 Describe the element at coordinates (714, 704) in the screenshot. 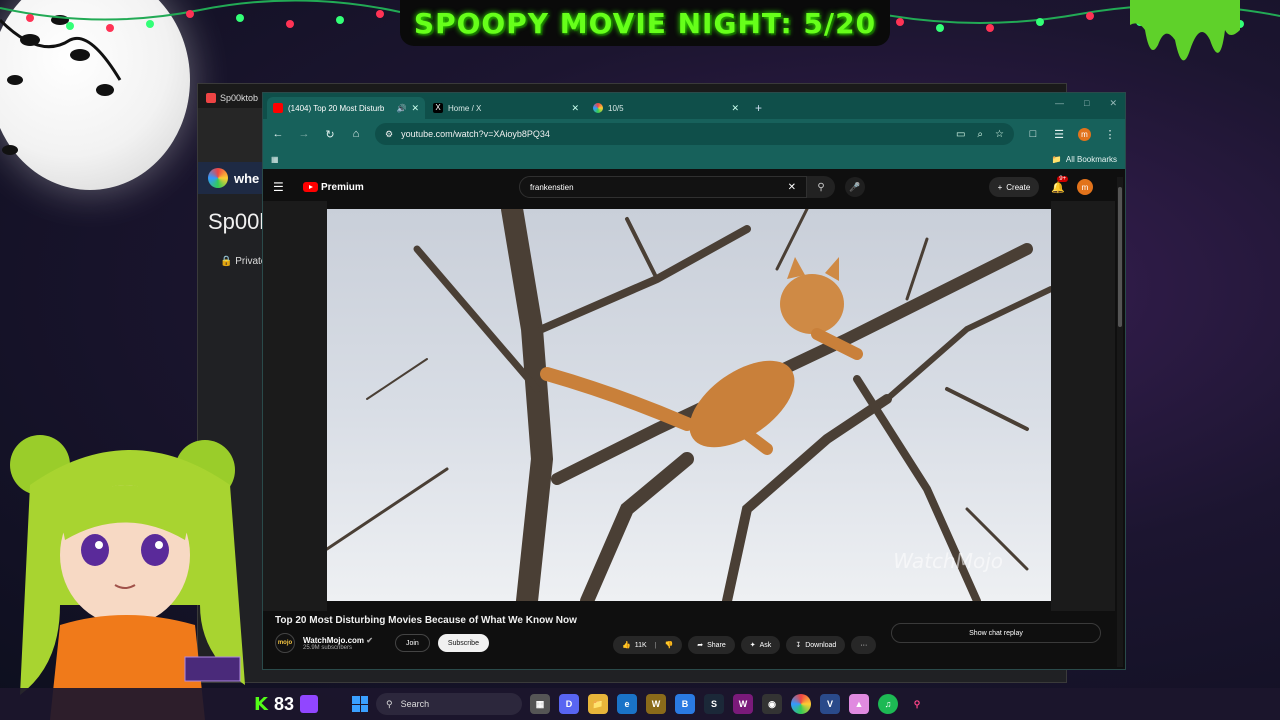

I see `steam-icon: S` at that location.